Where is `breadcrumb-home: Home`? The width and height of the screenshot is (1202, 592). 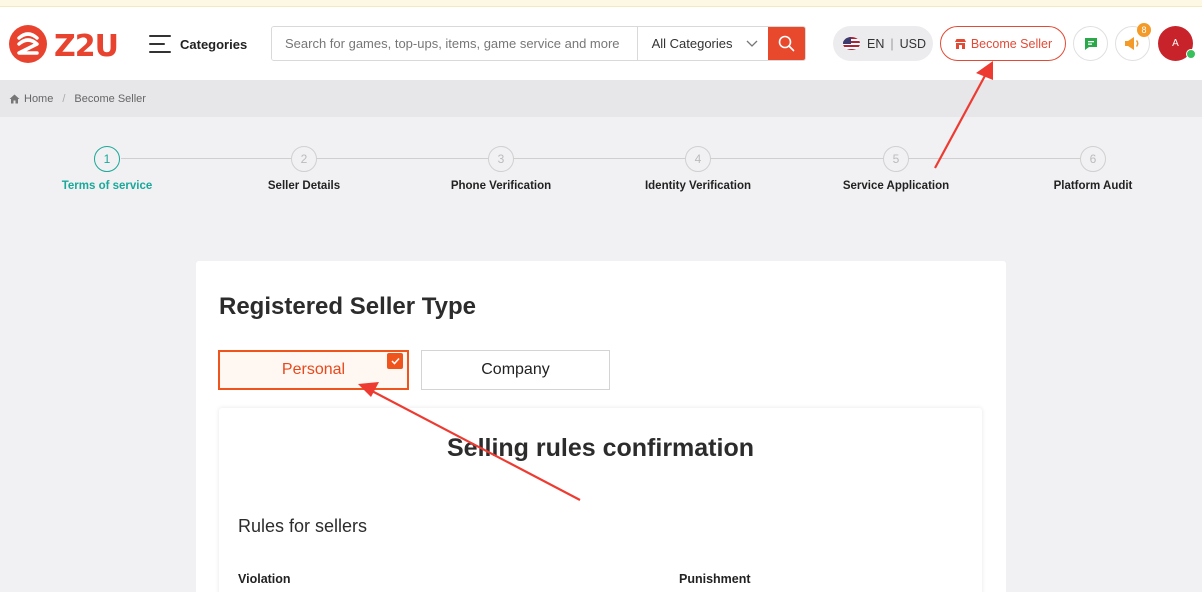 breadcrumb-home: Home is located at coordinates (38, 99).